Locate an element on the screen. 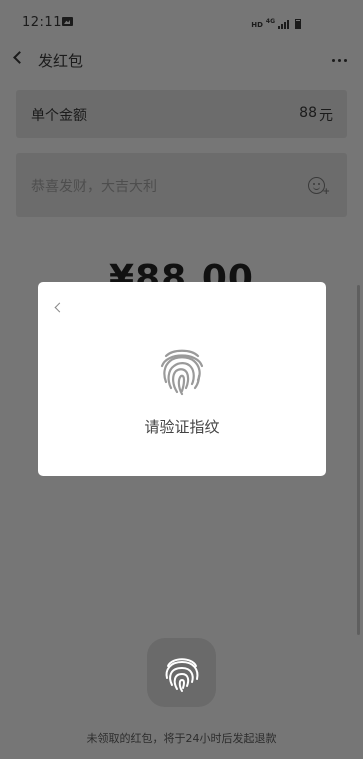  signal-icon is located at coordinates (283, 24).